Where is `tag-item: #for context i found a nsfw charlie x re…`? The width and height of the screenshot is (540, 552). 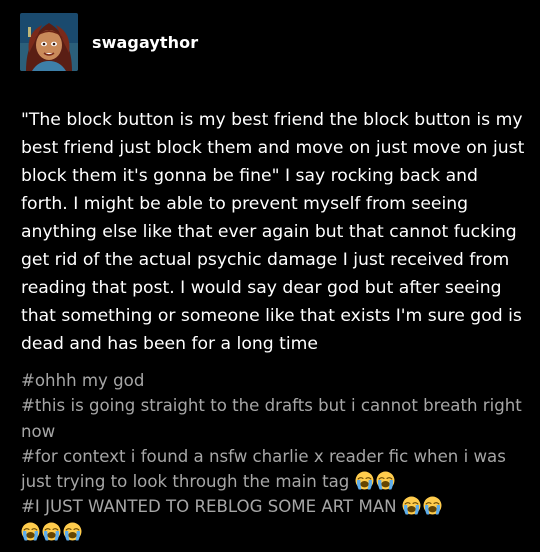
tag-item: #for context i found a nsfw charlie x re… is located at coordinates (273, 469).